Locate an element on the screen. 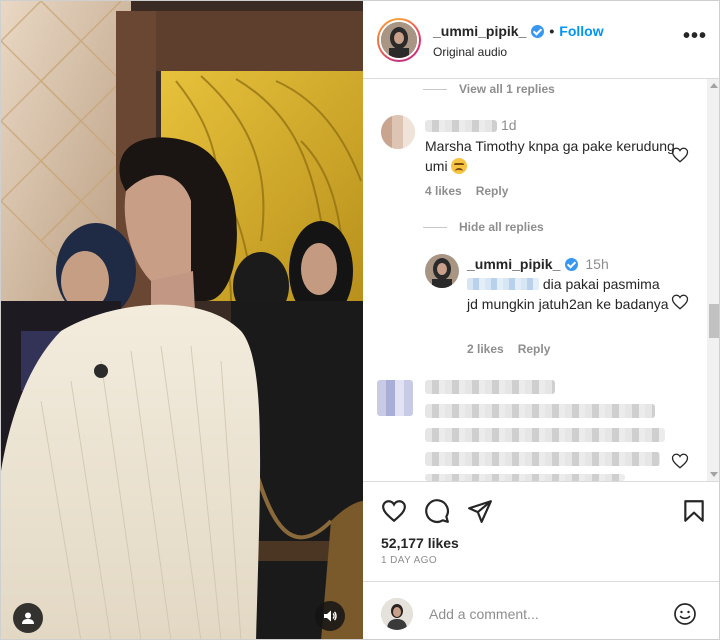 The width and height of the screenshot is (720, 640). blurred-avatar-image is located at coordinates (398, 132).